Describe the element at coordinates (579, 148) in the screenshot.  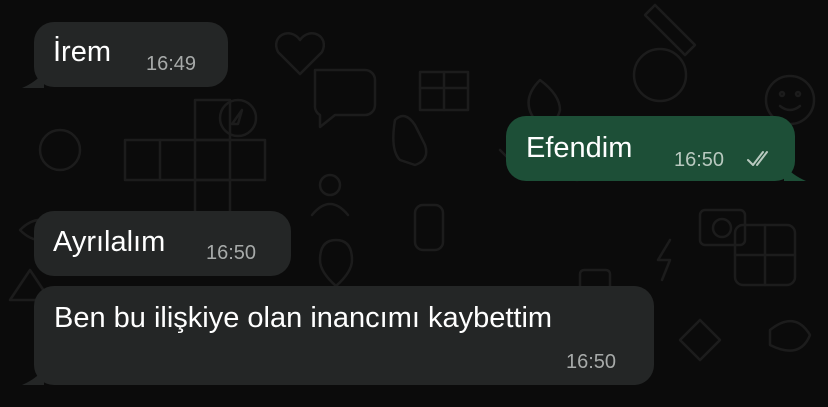
I see `message-text: Efendim` at that location.